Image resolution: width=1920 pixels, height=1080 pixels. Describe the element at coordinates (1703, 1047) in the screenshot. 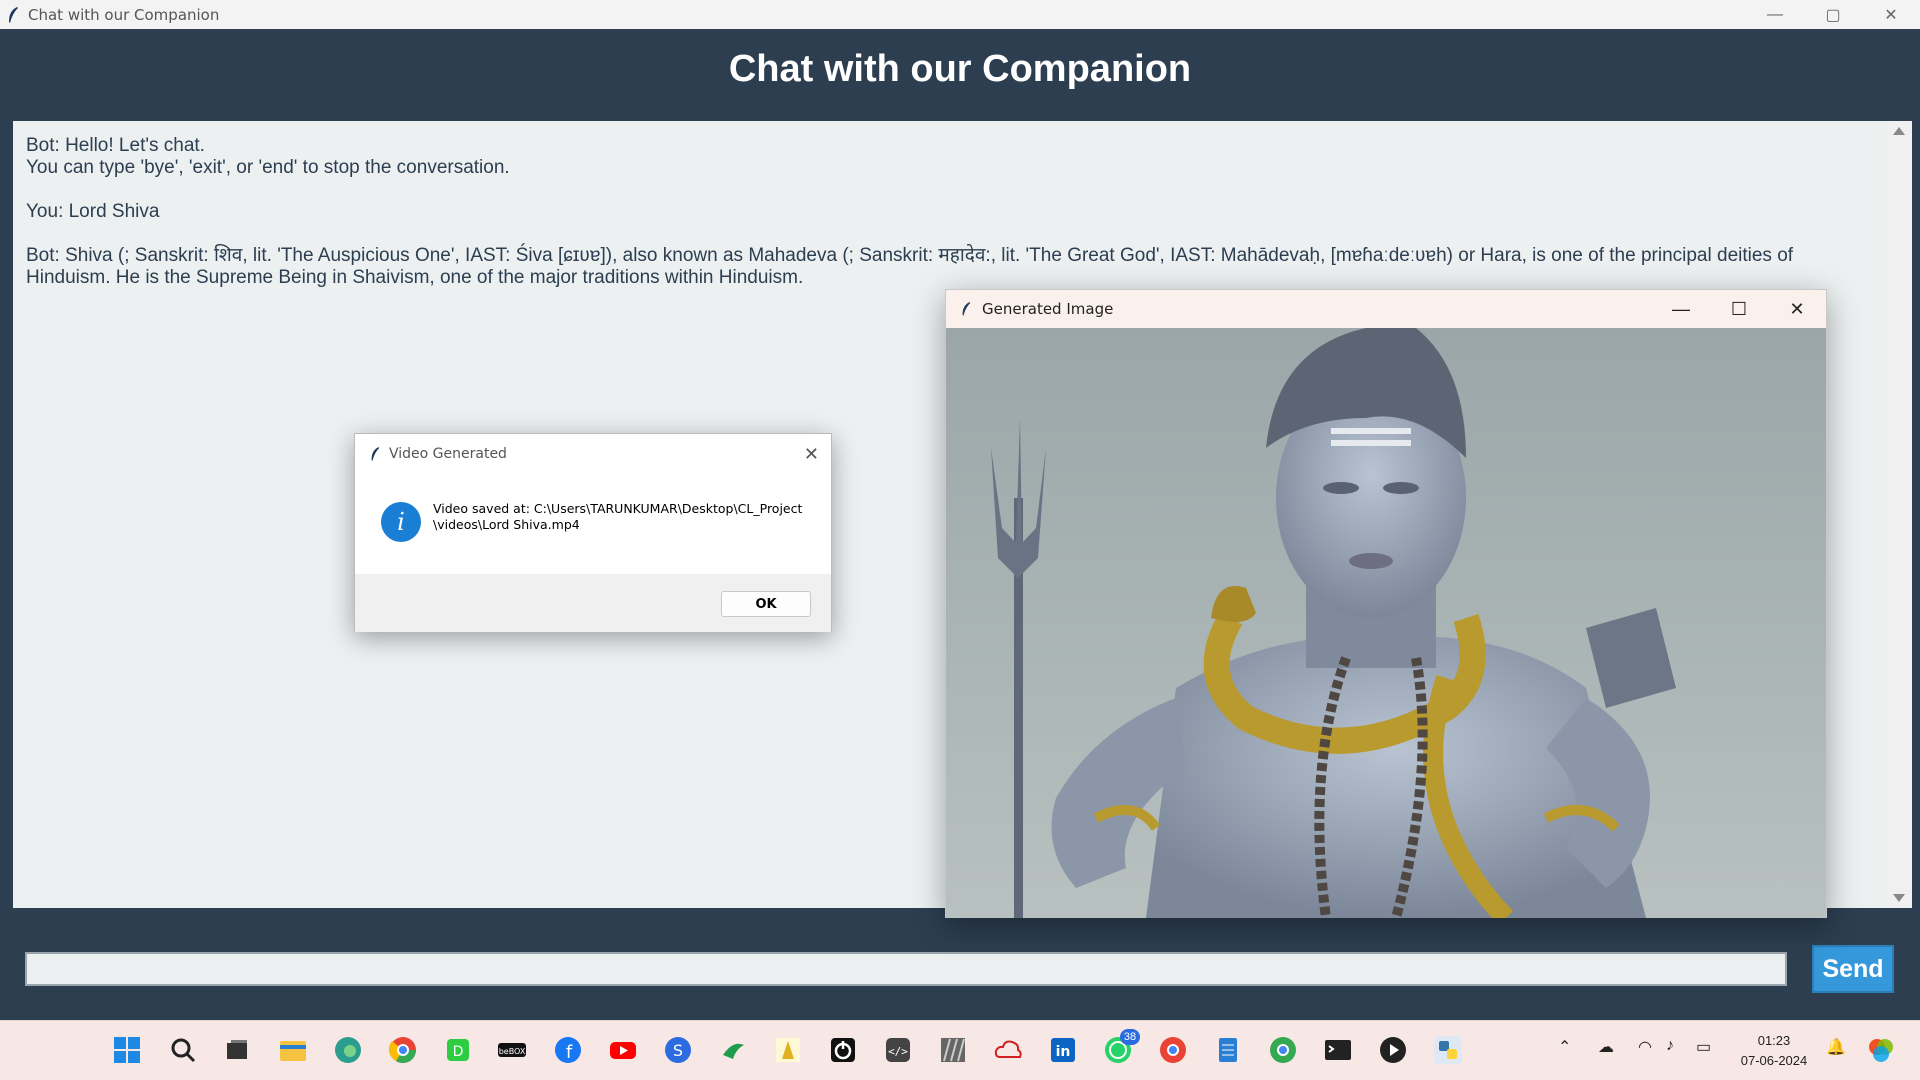

I see `battery-icon: ▭` at that location.